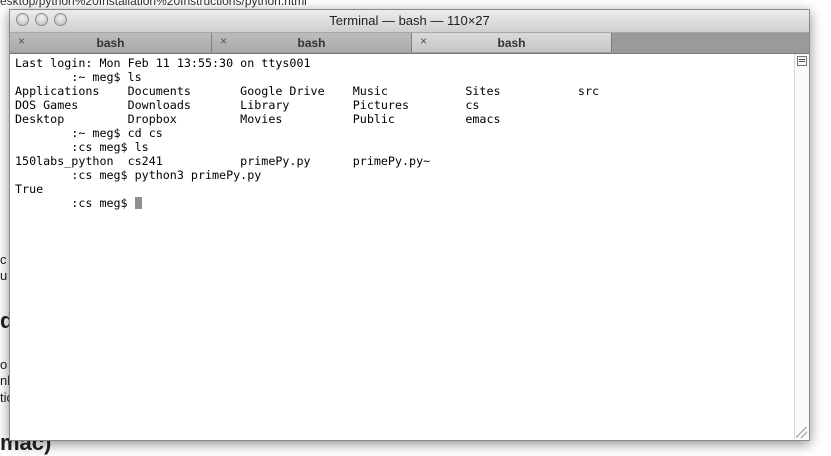 The image size is (831, 456). I want to click on background-text-fragment: o, so click(4, 364).